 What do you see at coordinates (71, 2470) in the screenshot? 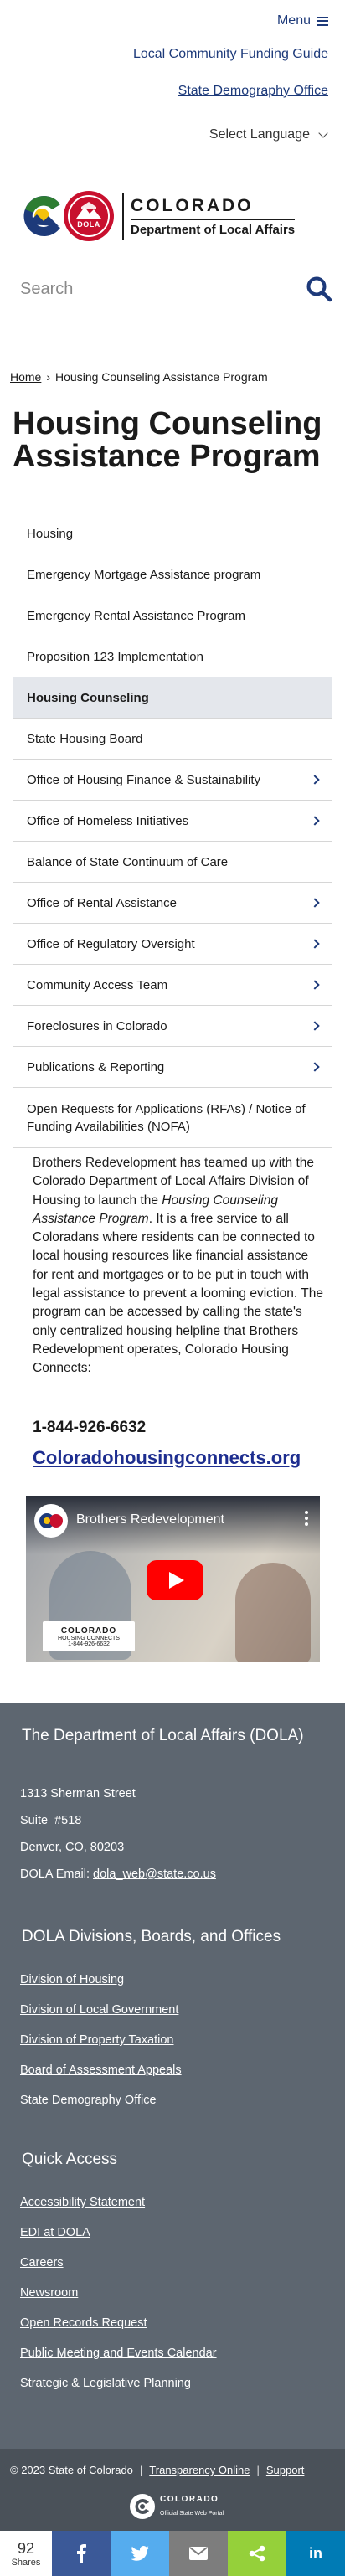
I see `copyright-text: © 2023 State of Colorado` at bounding box center [71, 2470].